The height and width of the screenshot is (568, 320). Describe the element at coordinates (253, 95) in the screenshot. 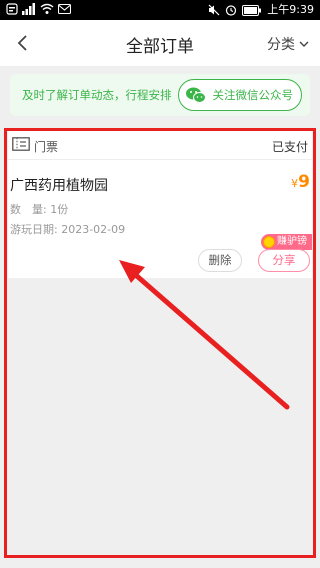

I see `follow-wechat-label: 关注微信公众号` at that location.